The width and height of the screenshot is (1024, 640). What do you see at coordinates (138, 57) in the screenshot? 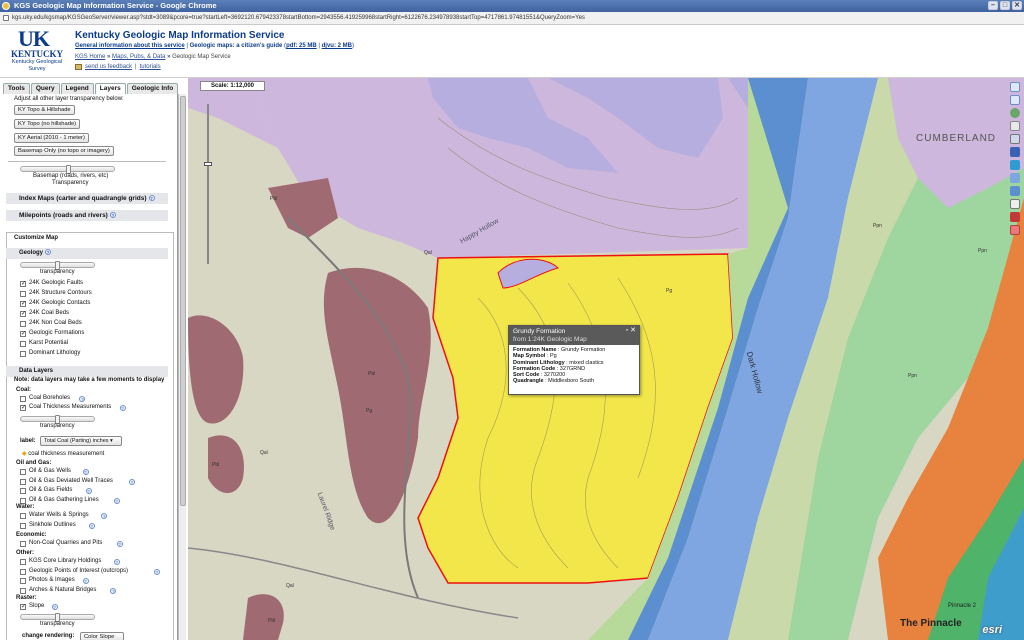
I see `breadcrumb-maps: Maps, Pubs, & Data` at bounding box center [138, 57].